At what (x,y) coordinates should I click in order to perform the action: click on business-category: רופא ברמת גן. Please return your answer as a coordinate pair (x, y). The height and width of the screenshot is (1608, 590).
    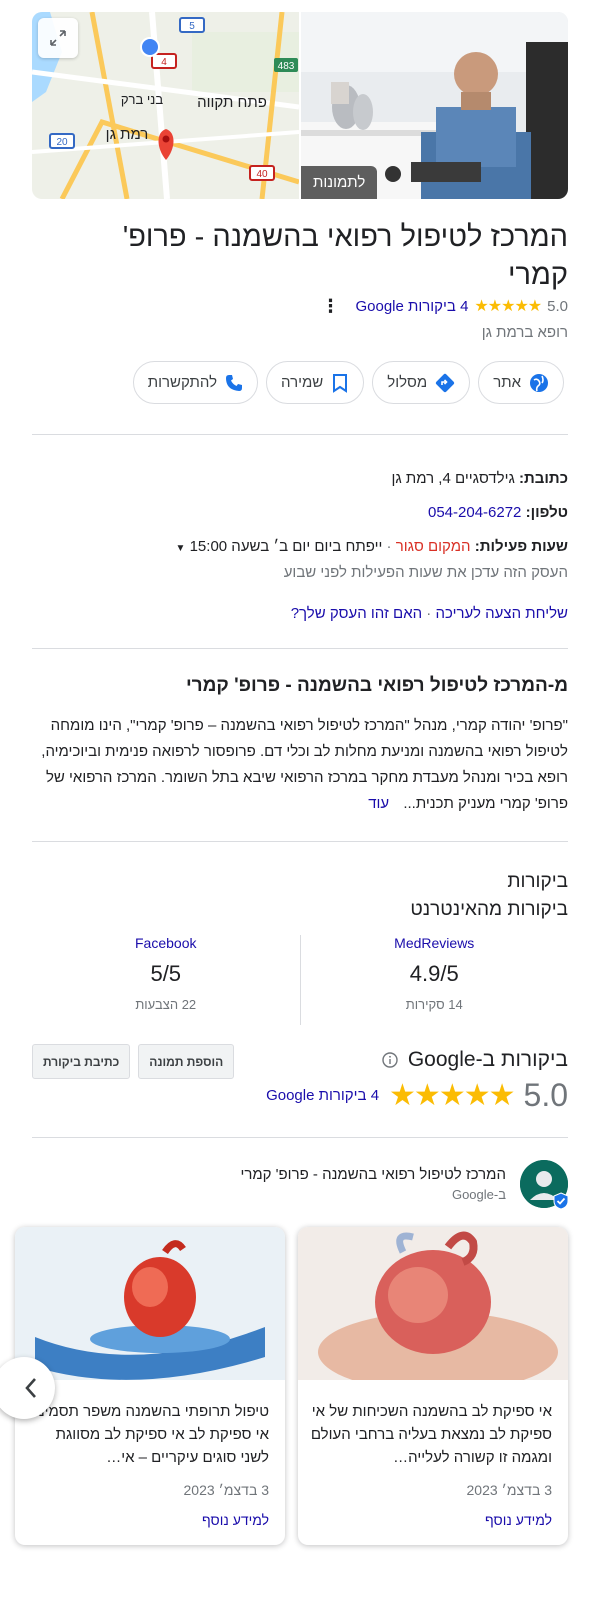
    Looking at the image, I should click on (524, 332).